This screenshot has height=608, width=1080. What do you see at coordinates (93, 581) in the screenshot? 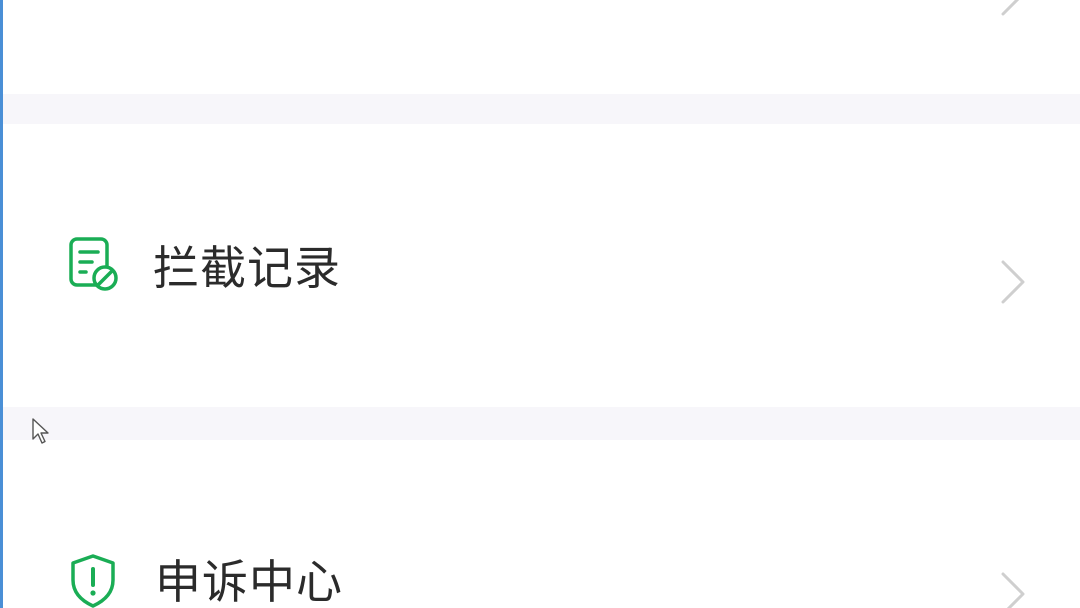
I see `shield-exclamation-icon` at bounding box center [93, 581].